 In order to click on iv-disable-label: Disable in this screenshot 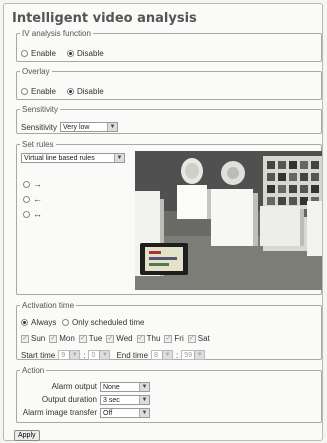, I will do `click(90, 53)`.